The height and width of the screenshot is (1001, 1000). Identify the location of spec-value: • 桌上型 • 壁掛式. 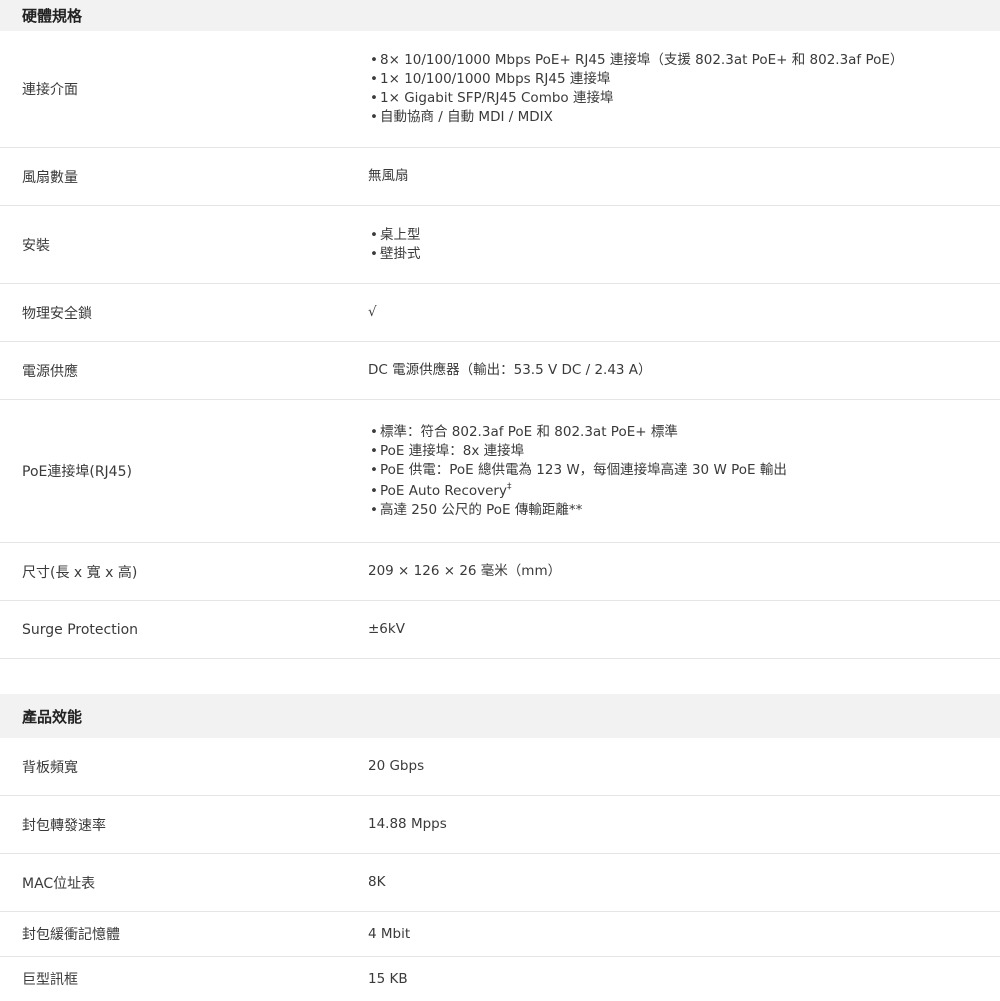
(684, 245).